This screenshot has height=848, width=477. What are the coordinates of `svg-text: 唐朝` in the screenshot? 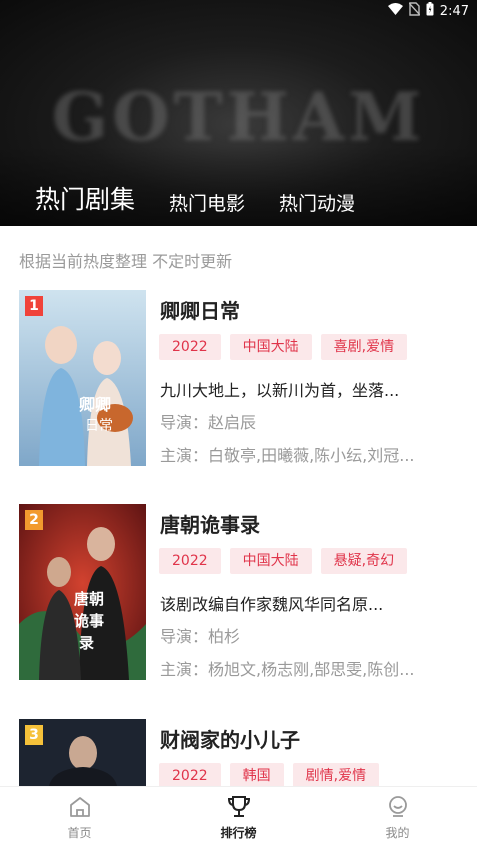 It's located at (89, 599).